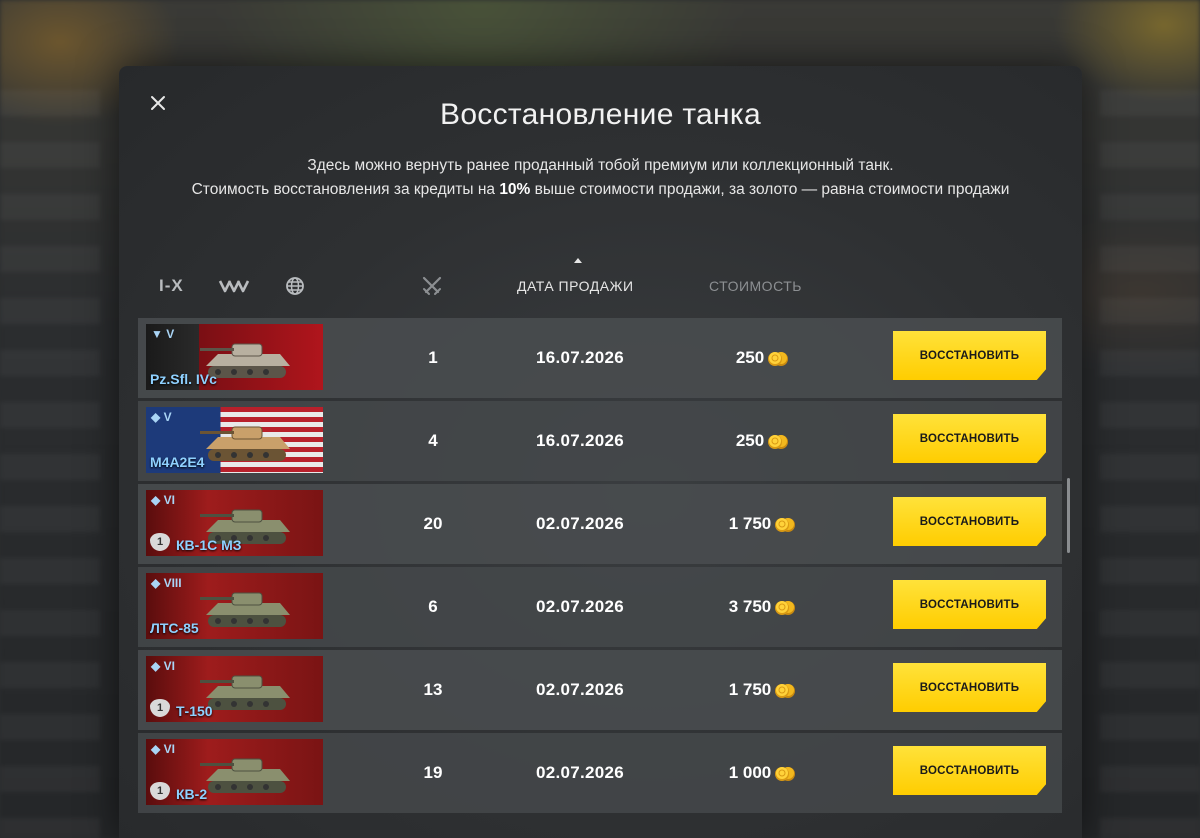 The image size is (1200, 838). What do you see at coordinates (433, 523) in the screenshot?
I see `battles-count: 20` at bounding box center [433, 523].